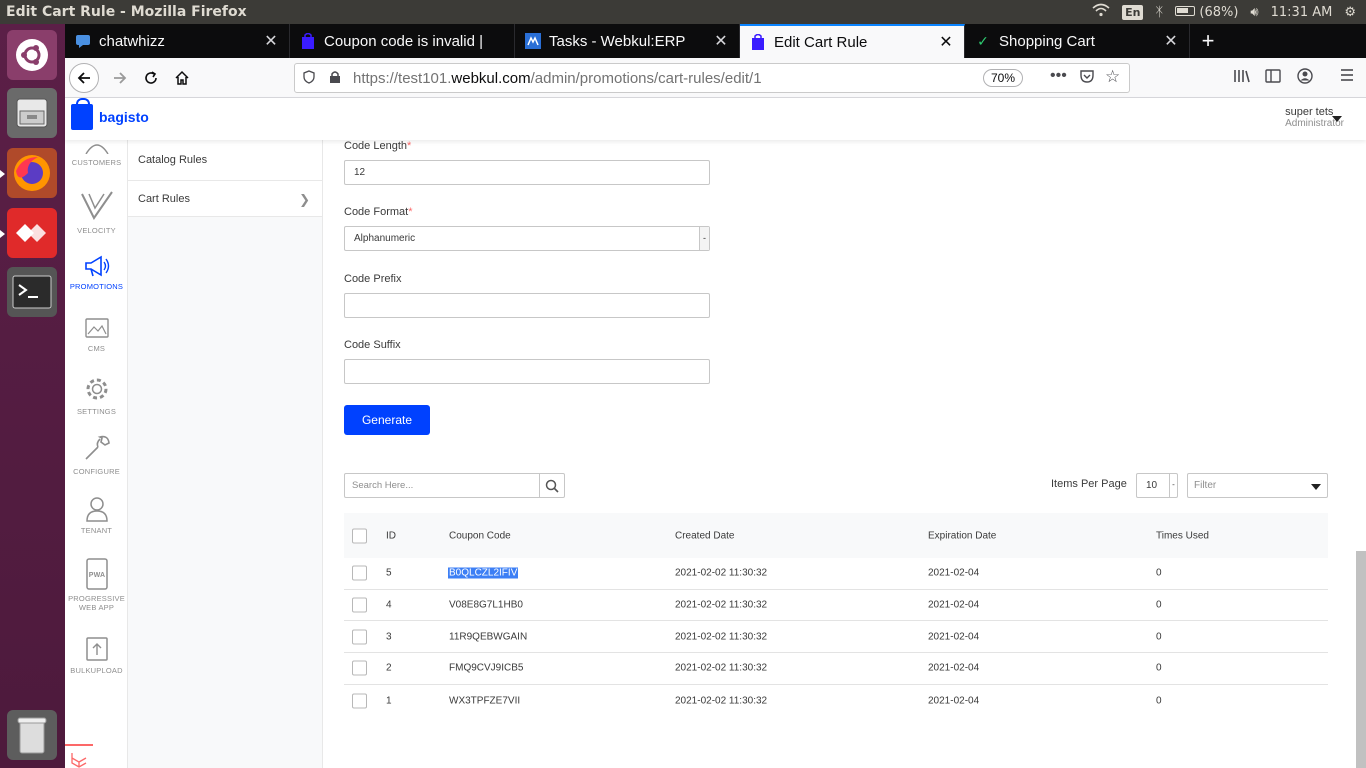  Describe the element at coordinates (32, 113) in the screenshot. I see `launcher-files-button` at that location.